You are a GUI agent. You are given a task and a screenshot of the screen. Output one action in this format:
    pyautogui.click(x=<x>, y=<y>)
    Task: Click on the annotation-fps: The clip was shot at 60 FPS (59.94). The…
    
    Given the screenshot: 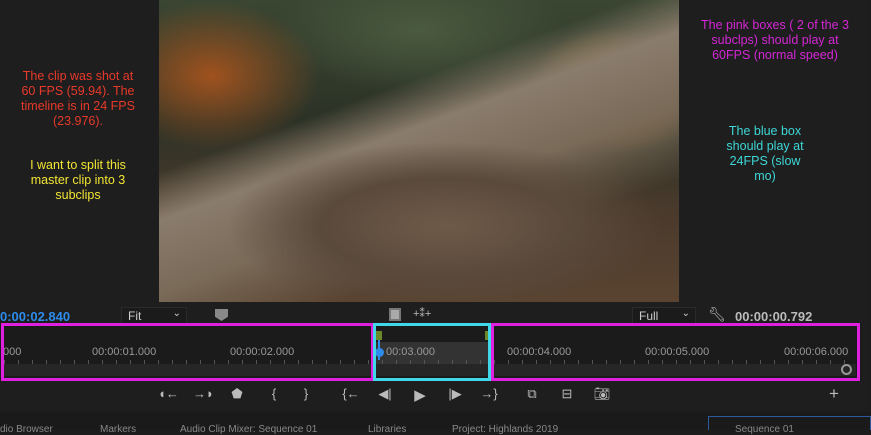 What is the action you would take?
    pyautogui.click(x=78, y=98)
    